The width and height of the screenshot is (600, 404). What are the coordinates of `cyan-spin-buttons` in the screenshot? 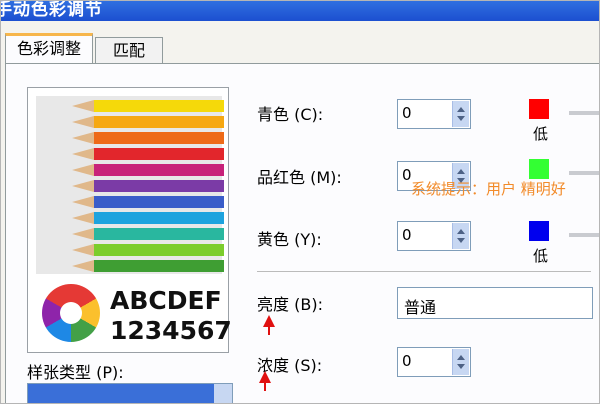 It's located at (460, 114).